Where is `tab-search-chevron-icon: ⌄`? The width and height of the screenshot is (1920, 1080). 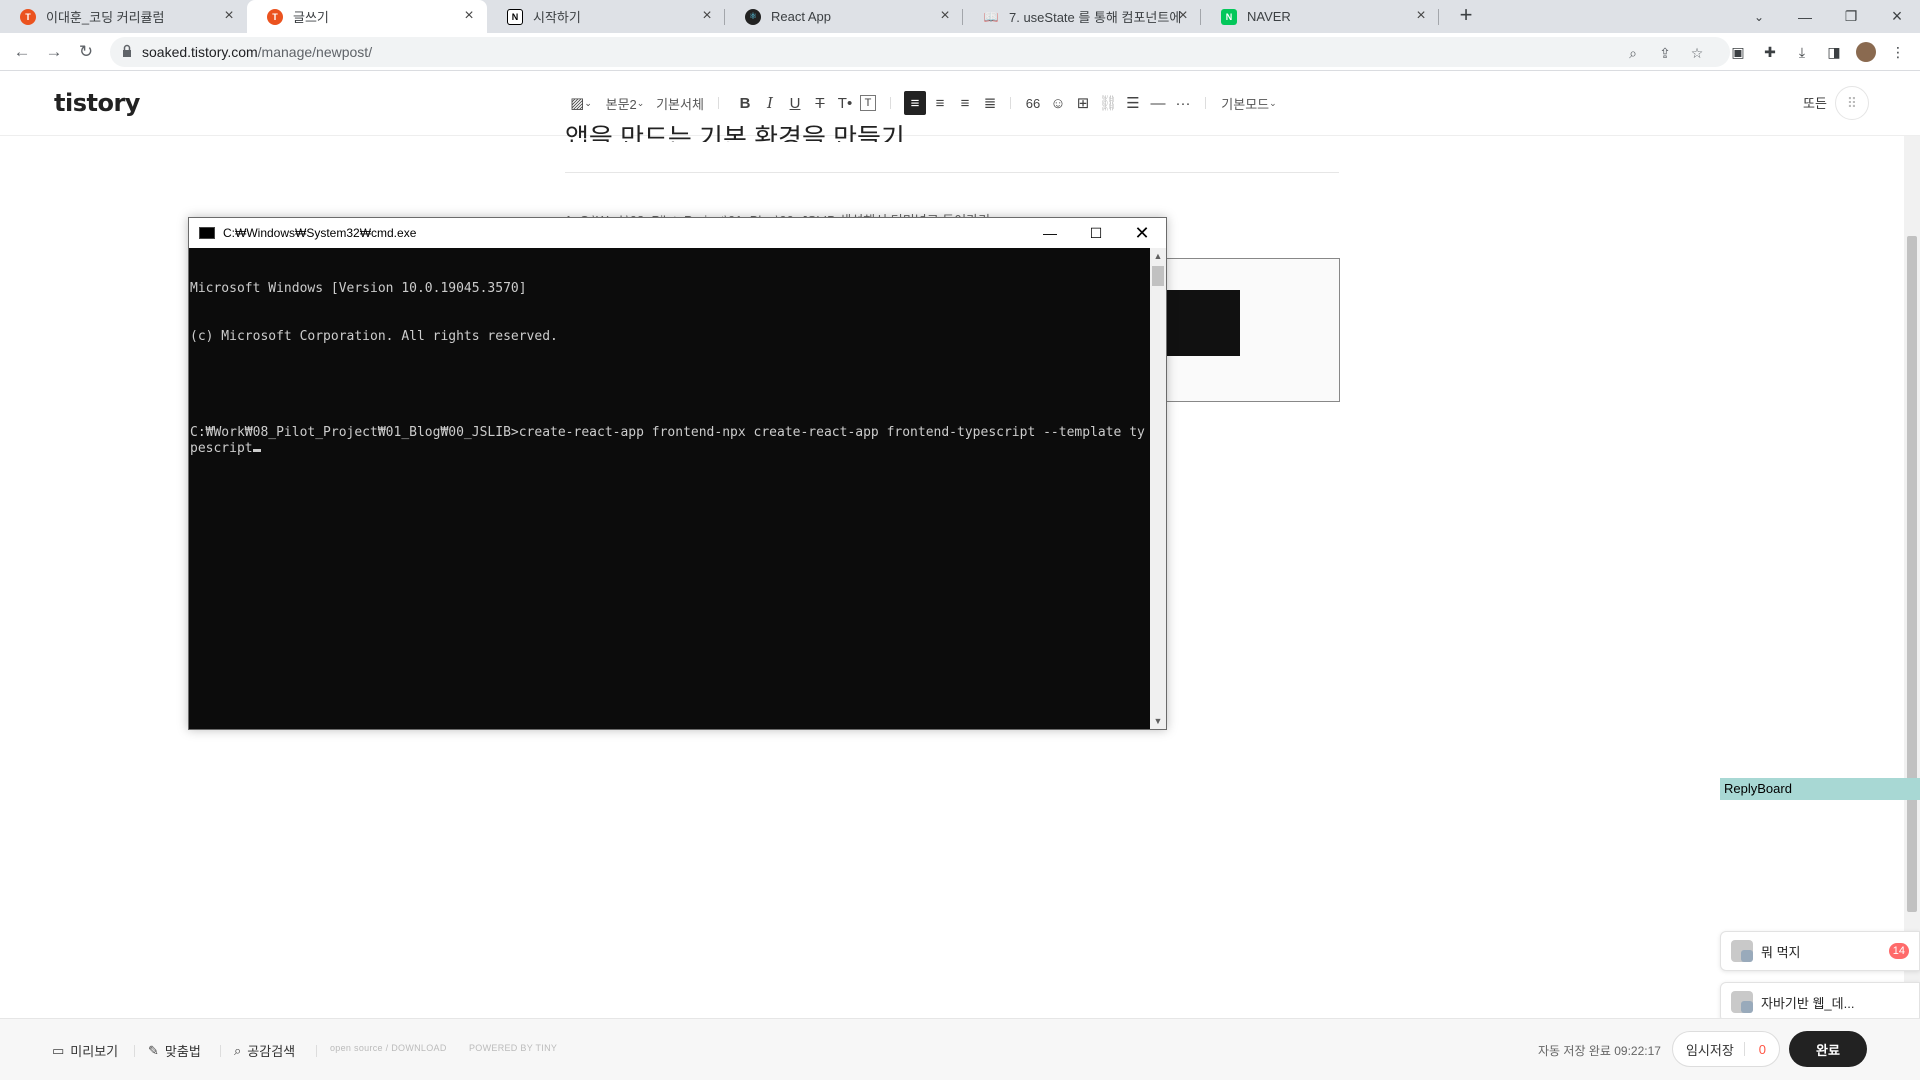
tab-search-chevron-icon: ⌄ is located at coordinates (1759, 16).